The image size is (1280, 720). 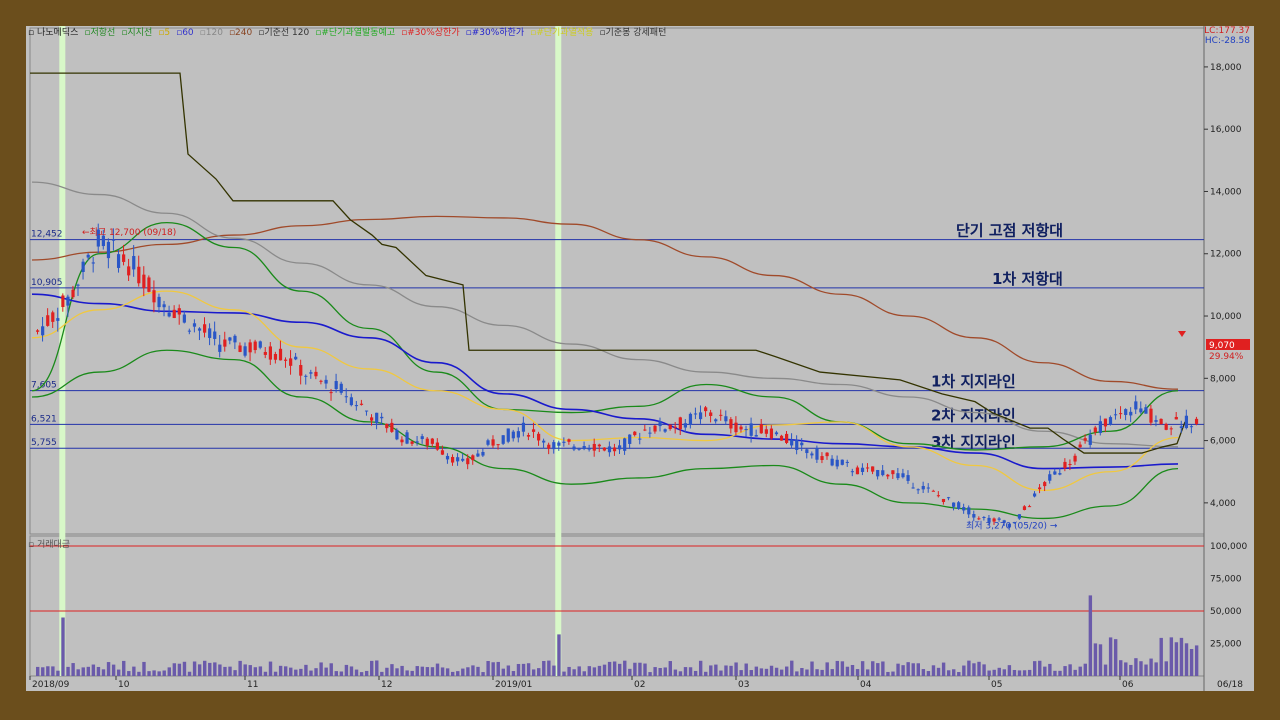 What do you see at coordinates (866, 685) in the screenshot?
I see `x-tick-label: 04` at bounding box center [866, 685].